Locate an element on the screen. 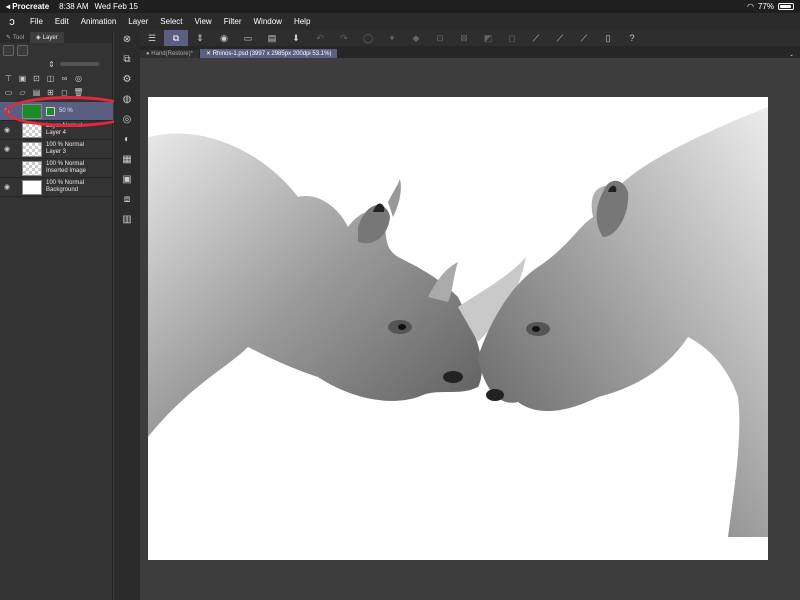 The height and width of the screenshot is (600, 800). transform-icon: ⊡ is located at coordinates (440, 38).